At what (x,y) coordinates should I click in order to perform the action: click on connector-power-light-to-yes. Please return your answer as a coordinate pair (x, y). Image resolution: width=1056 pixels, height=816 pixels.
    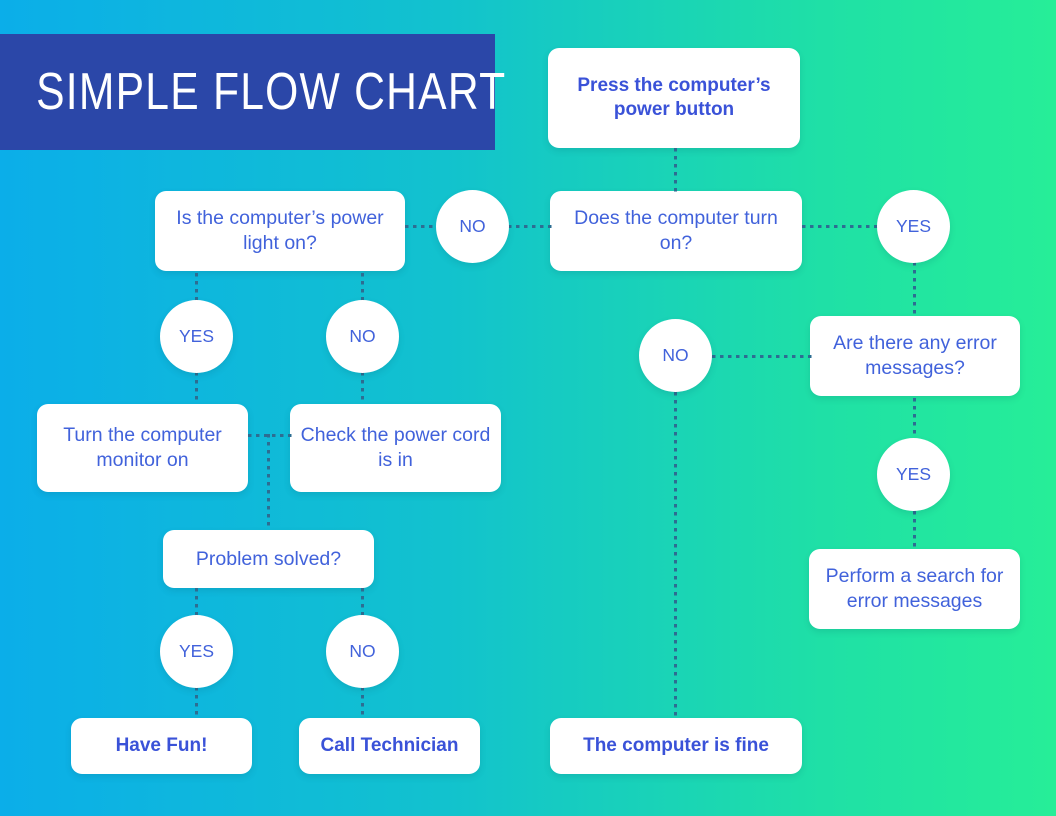
    Looking at the image, I should click on (196, 287).